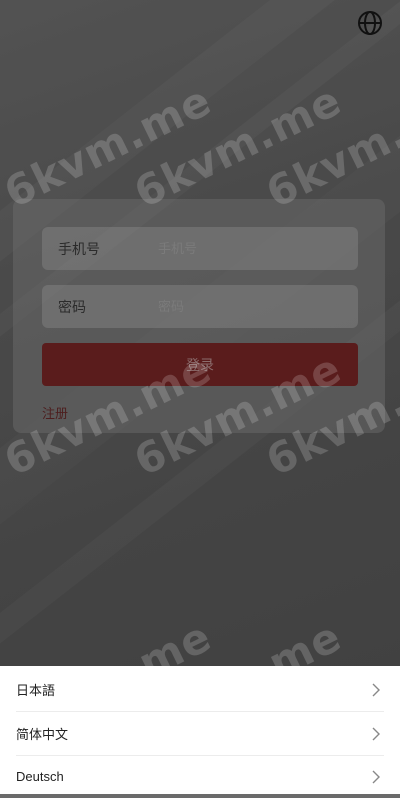 Image resolution: width=400 pixels, height=798 pixels. What do you see at coordinates (36, 690) in the screenshot?
I see `language-option-label: 日本語` at bounding box center [36, 690].